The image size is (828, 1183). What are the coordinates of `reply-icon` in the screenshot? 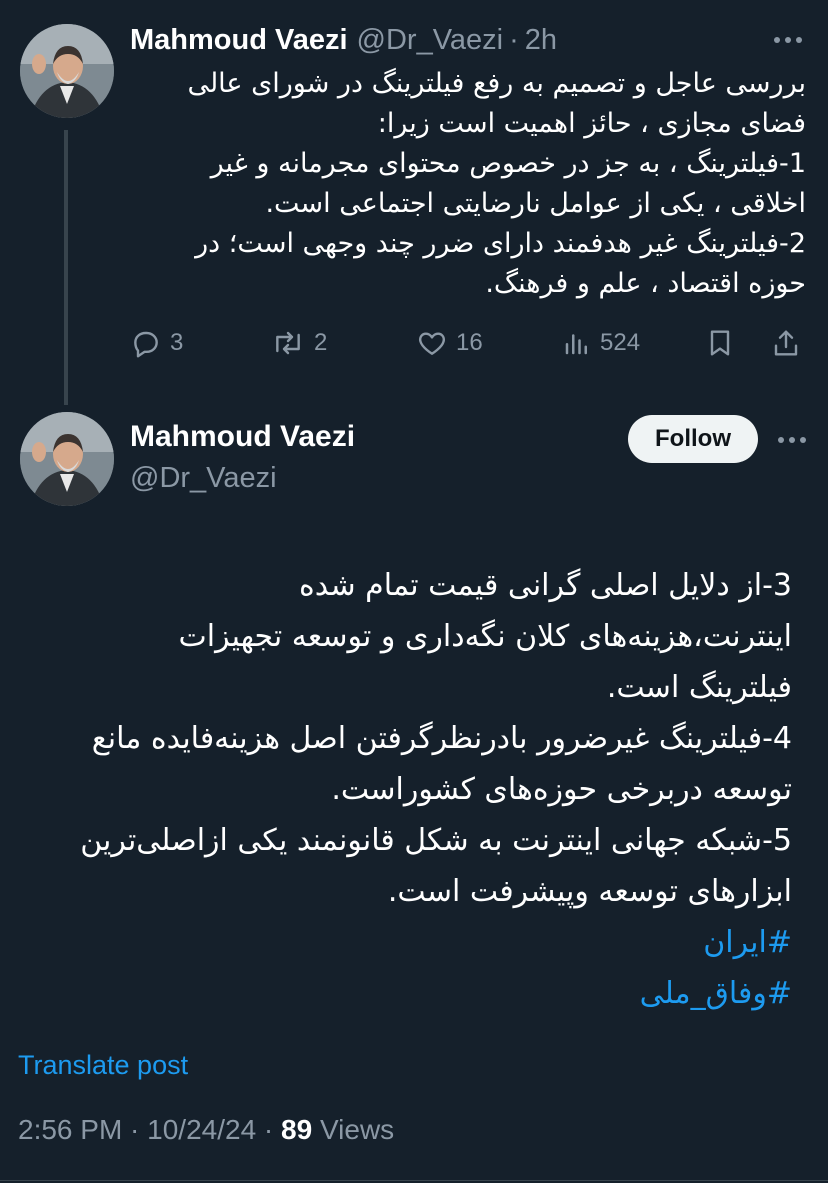 It's located at (146, 344).